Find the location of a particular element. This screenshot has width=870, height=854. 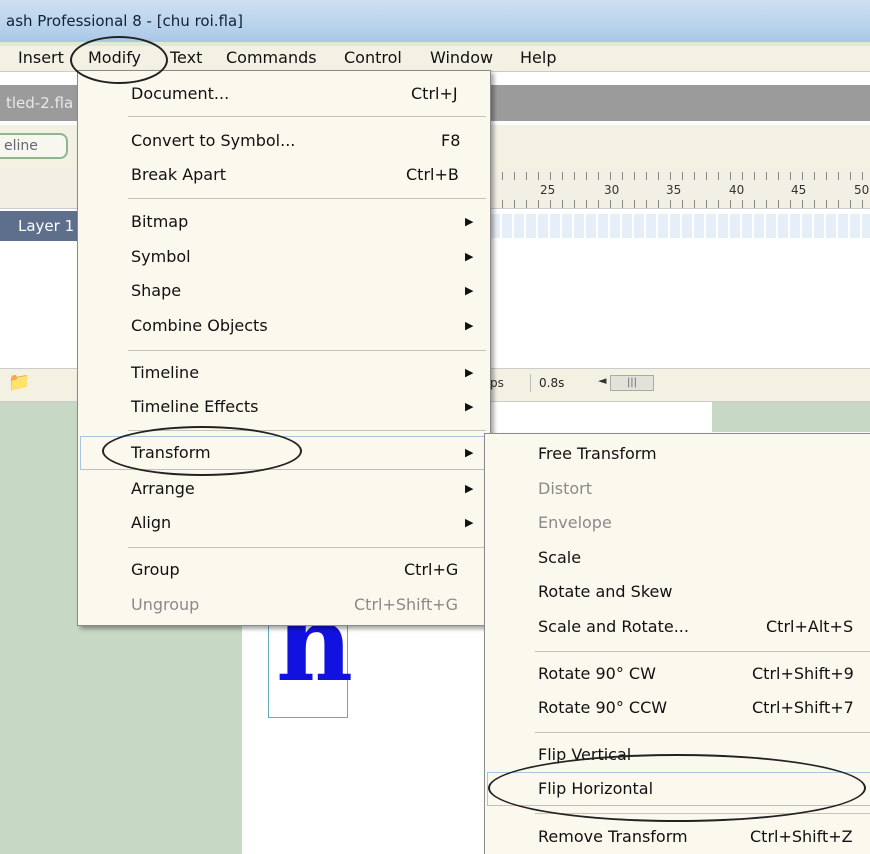

add-layer-folder-icon: 📁 is located at coordinates (19, 382).